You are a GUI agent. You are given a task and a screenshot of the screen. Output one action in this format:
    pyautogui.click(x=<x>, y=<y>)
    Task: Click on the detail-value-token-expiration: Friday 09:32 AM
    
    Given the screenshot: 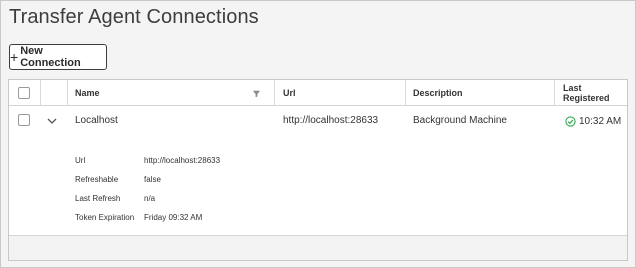 What is the action you would take?
    pyautogui.click(x=173, y=217)
    